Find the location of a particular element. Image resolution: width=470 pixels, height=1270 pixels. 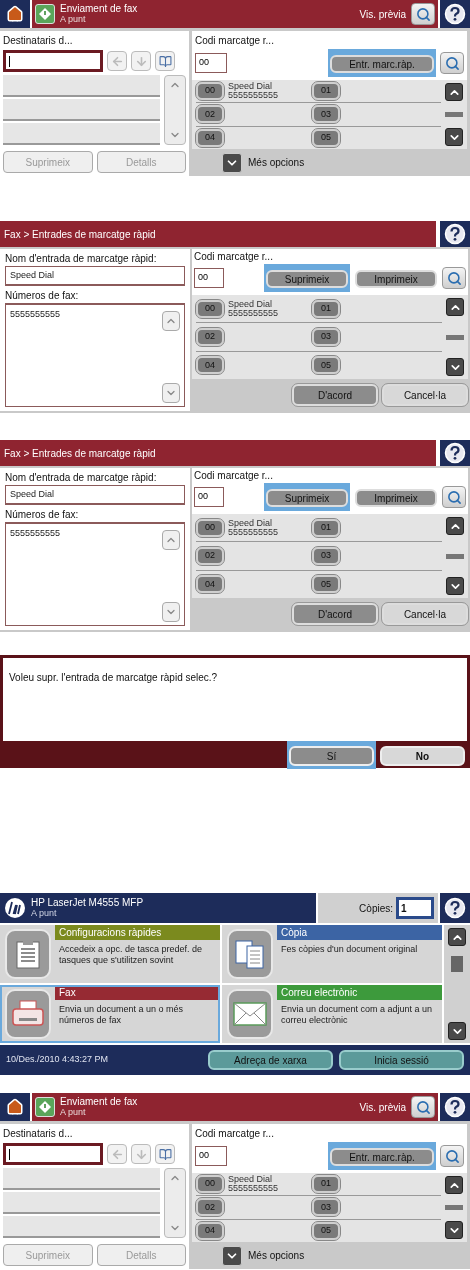

dialog-button: Sí is located at coordinates (331, 756).